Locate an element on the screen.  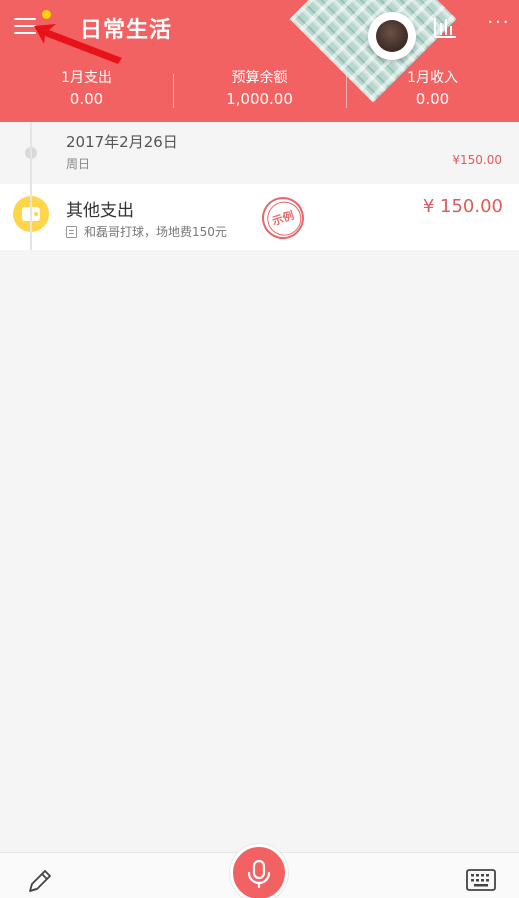
bar-chart-icon is located at coordinates (445, 27).